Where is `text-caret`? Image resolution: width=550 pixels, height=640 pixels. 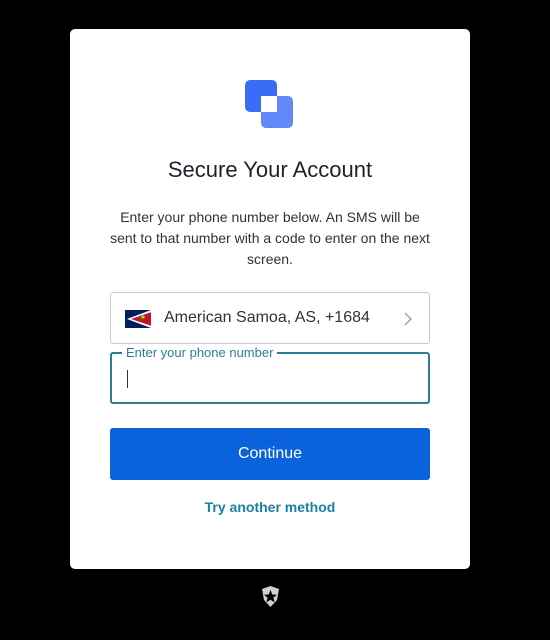
text-caret is located at coordinates (127, 379).